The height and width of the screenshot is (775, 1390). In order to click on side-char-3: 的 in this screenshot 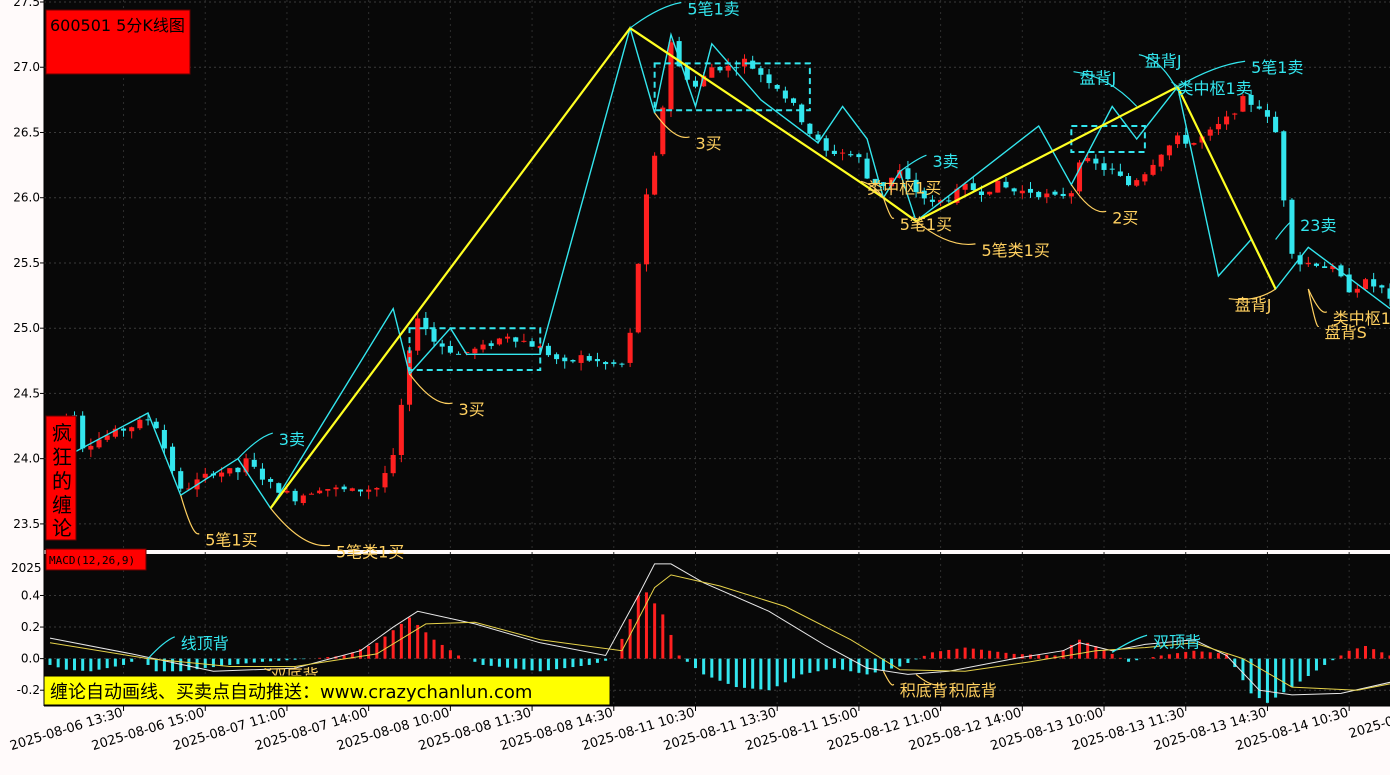, I will do `click(62, 481)`.